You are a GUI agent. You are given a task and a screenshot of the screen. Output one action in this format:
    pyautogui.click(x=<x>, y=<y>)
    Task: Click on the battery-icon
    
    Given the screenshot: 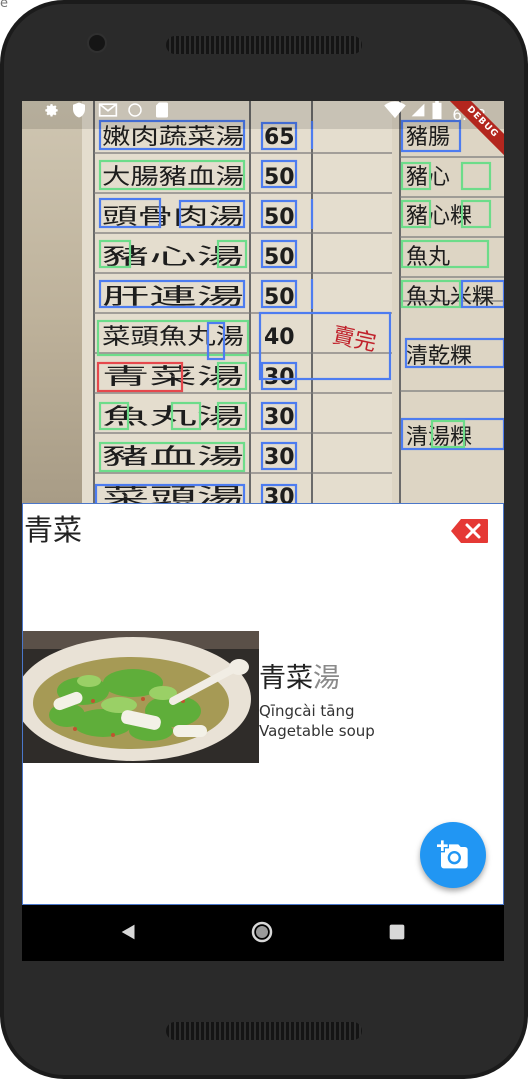 What is the action you would take?
    pyautogui.click(x=437, y=110)
    